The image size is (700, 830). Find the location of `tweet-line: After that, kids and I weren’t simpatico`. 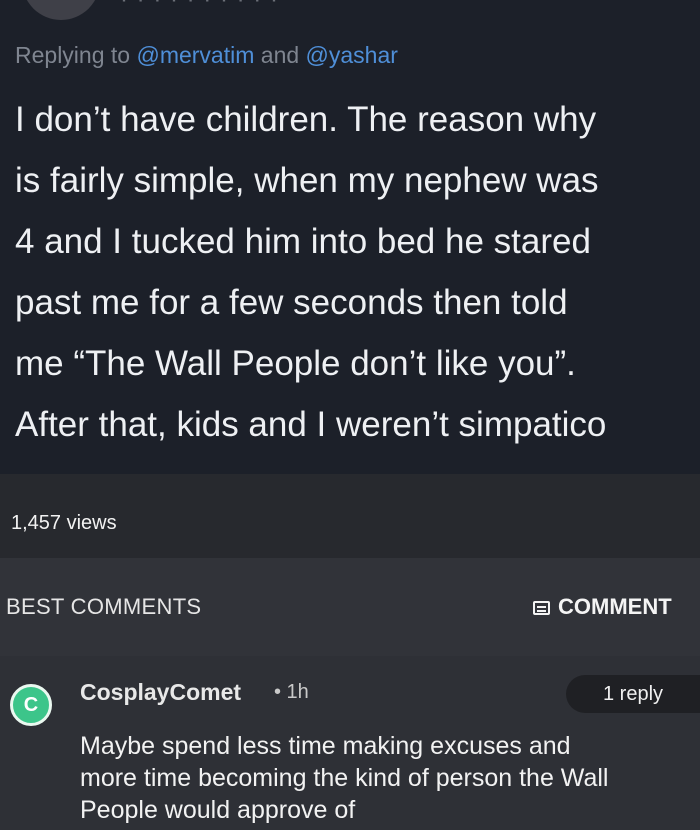

tweet-line: After that, kids and I weren’t simpatico is located at coordinates (311, 424).